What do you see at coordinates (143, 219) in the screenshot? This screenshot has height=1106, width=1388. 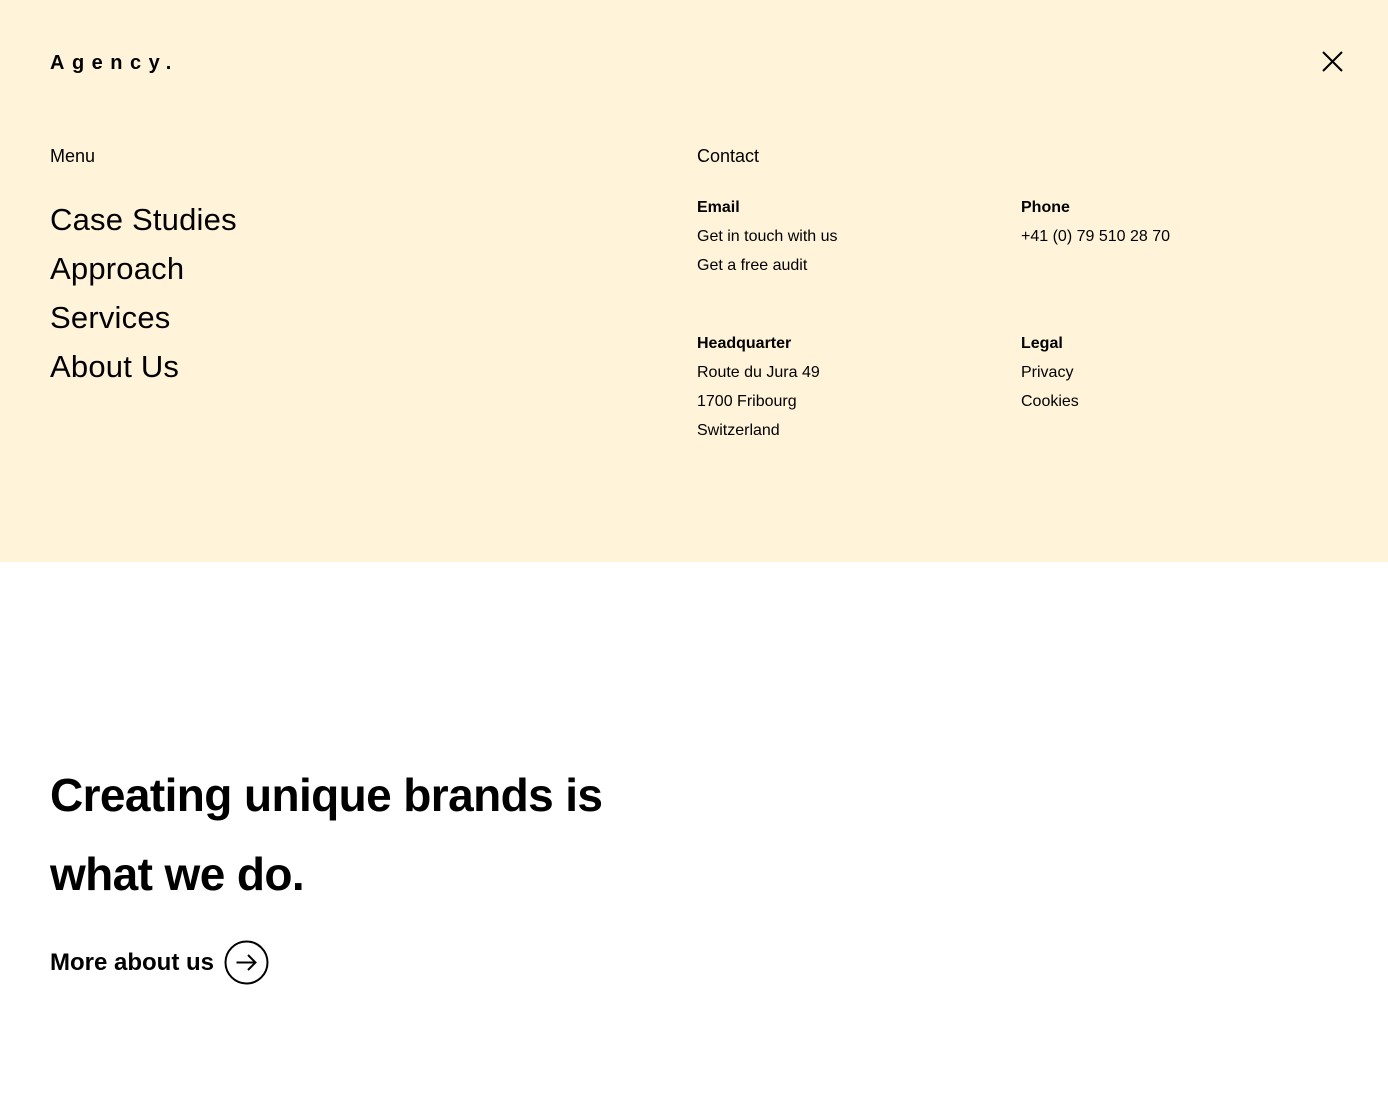 I see `menu-item-case-studies: Case Studies` at bounding box center [143, 219].